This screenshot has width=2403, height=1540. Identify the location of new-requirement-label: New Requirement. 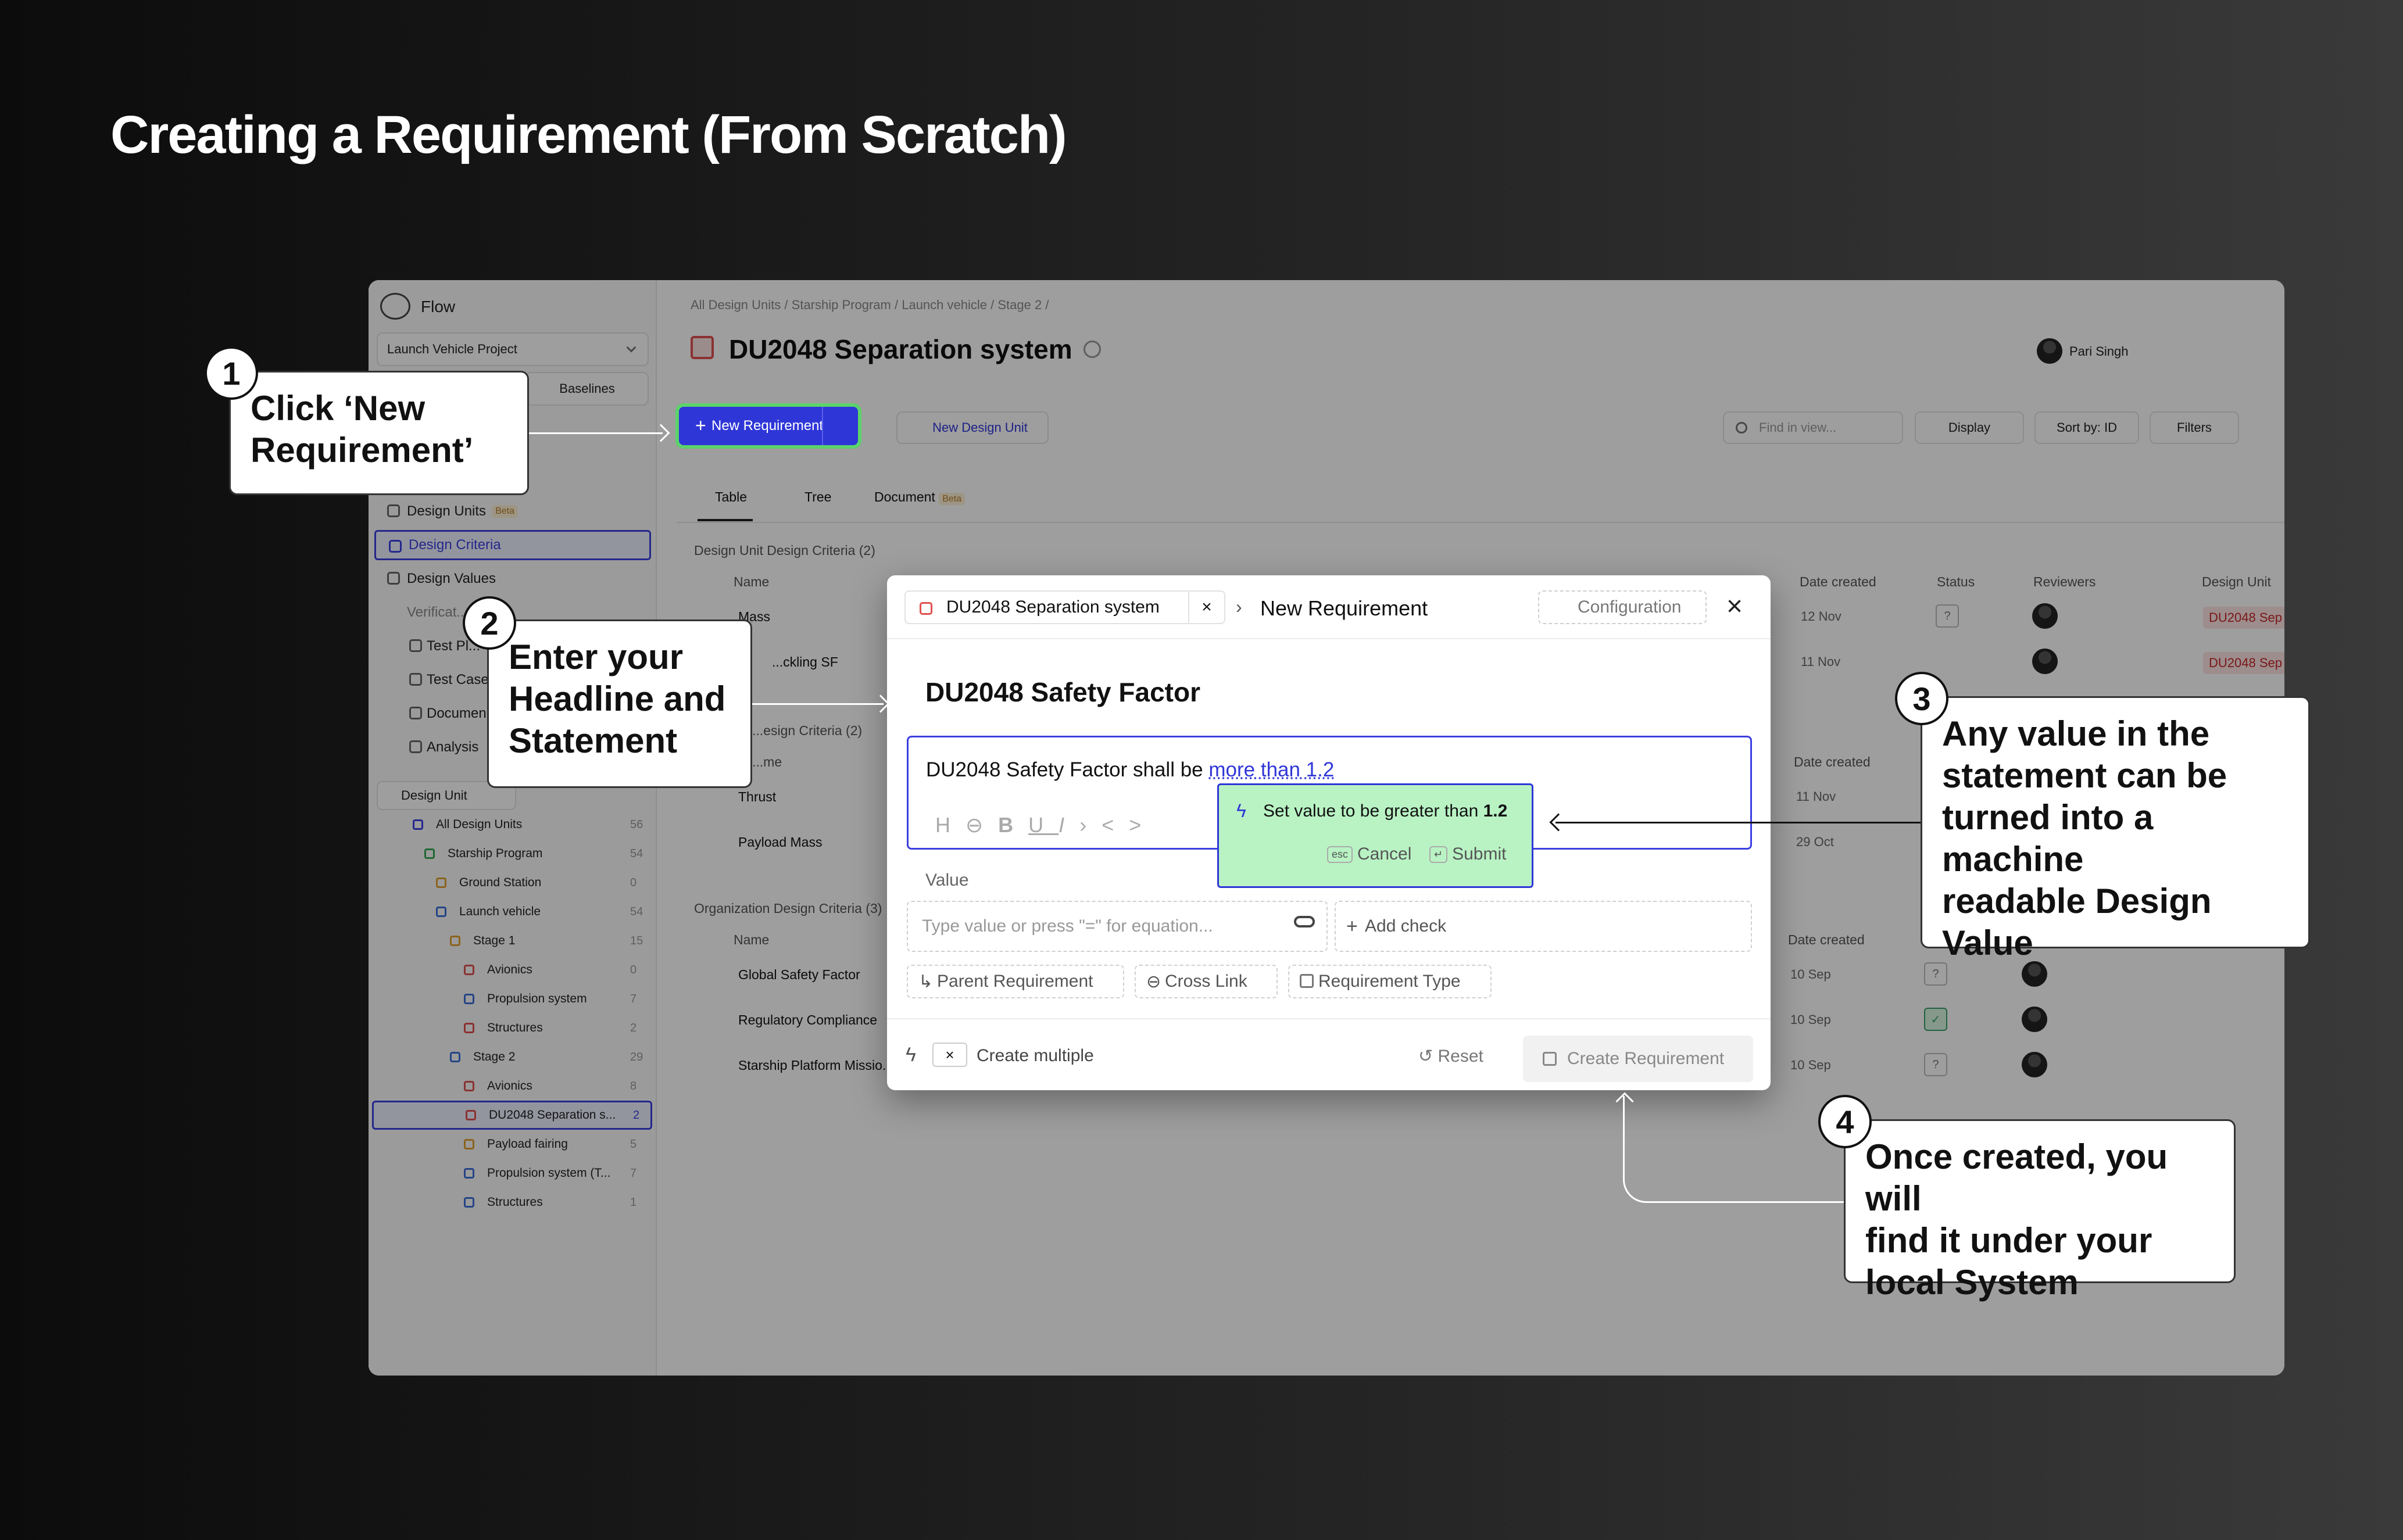
(767, 426).